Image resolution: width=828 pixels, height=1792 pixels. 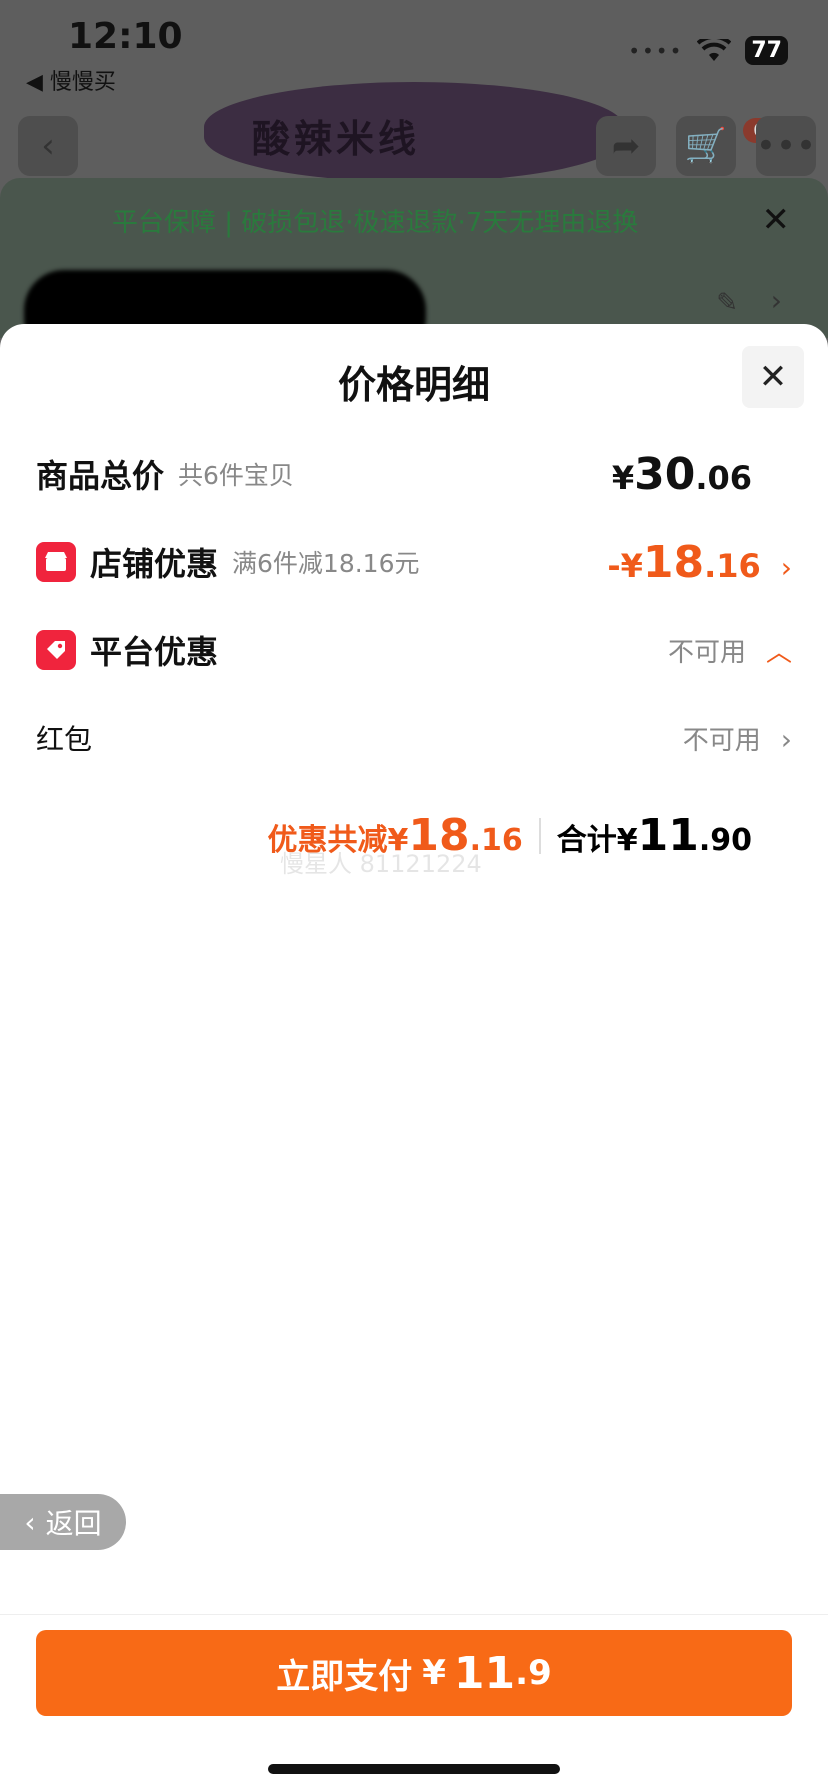 What do you see at coordinates (326, 563) in the screenshot?
I see `row-sub: 满6件减18.16元` at bounding box center [326, 563].